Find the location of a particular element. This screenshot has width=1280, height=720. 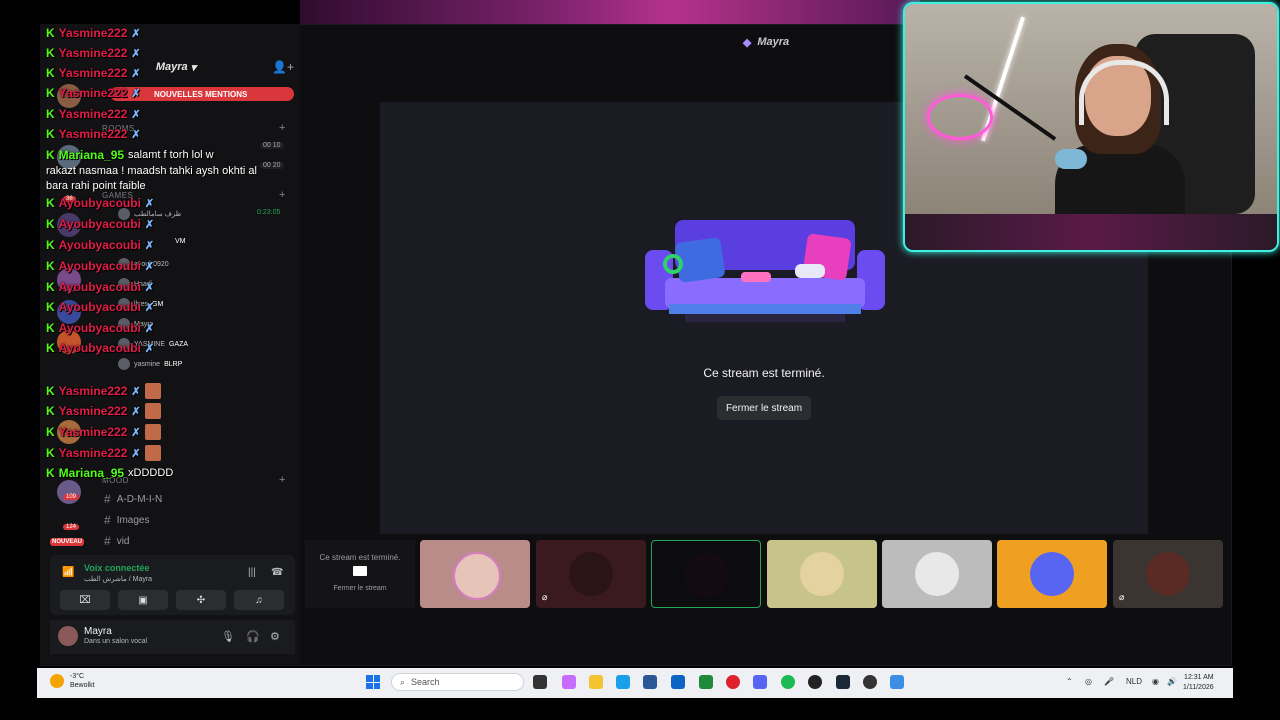

participant-tile-speaking is located at coordinates (706, 574).